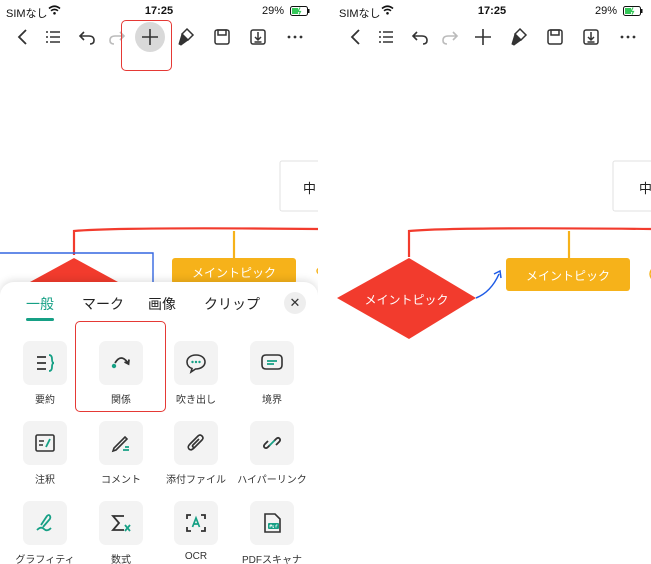 This screenshot has width=651, height=564. I want to click on tool-note: 注釈, so click(45, 453).